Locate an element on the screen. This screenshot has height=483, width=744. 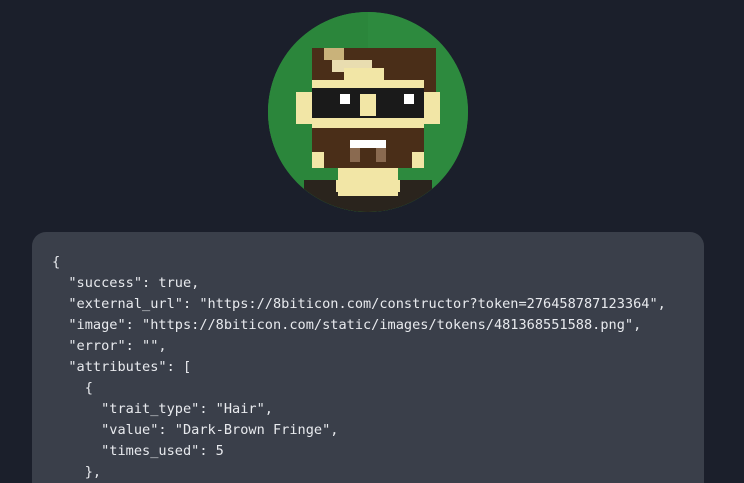
code-line: }, is located at coordinates (77, 472).